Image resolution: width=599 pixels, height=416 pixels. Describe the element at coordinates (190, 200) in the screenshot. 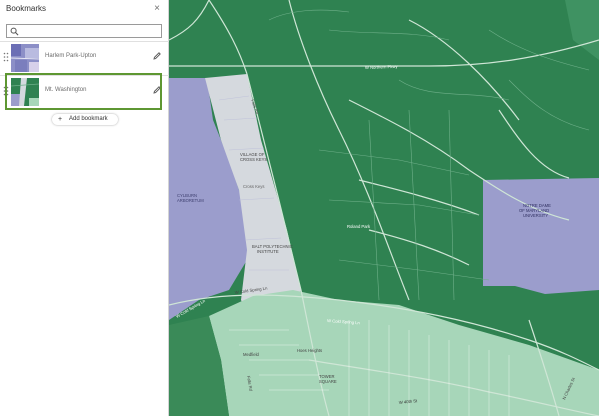

I see `label-cylburn-2: ARBORETUM` at that location.